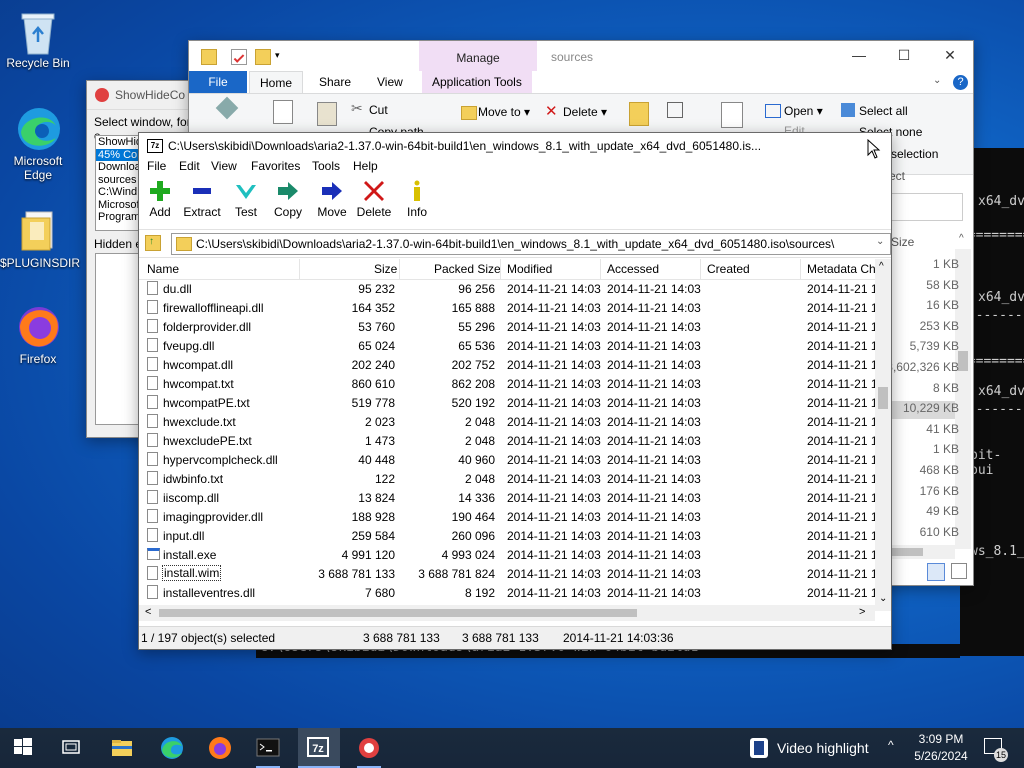 The width and height of the screenshot is (1024, 768). Describe the element at coordinates (902, 242) in the screenshot. I see `size-column-header: Size` at that location.